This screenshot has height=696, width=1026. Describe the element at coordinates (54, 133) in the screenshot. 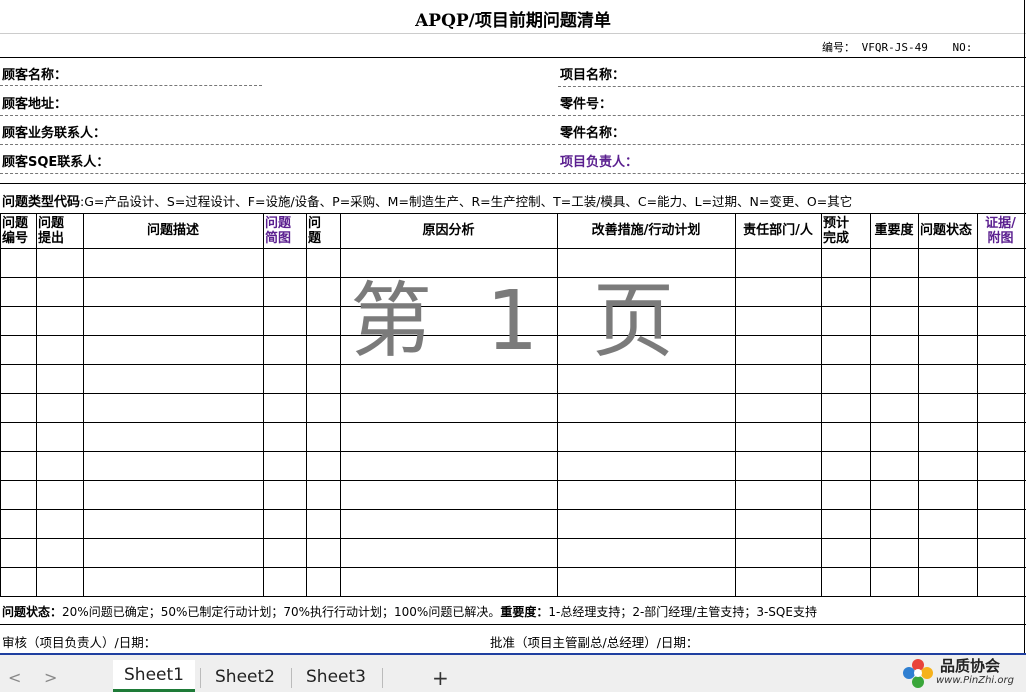

I see `field-customer-contact: 顾客业务联系人：` at that location.